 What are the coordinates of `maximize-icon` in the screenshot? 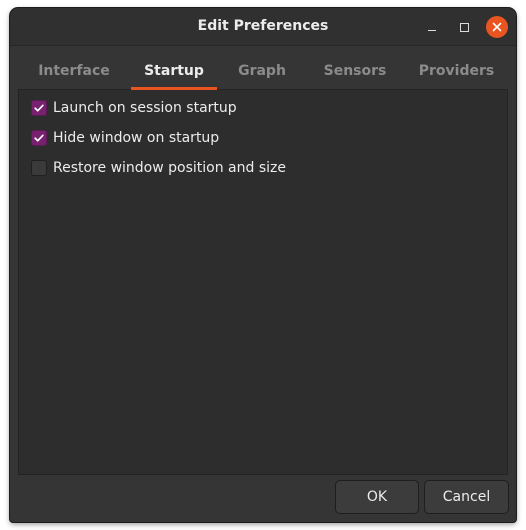 It's located at (464, 27).